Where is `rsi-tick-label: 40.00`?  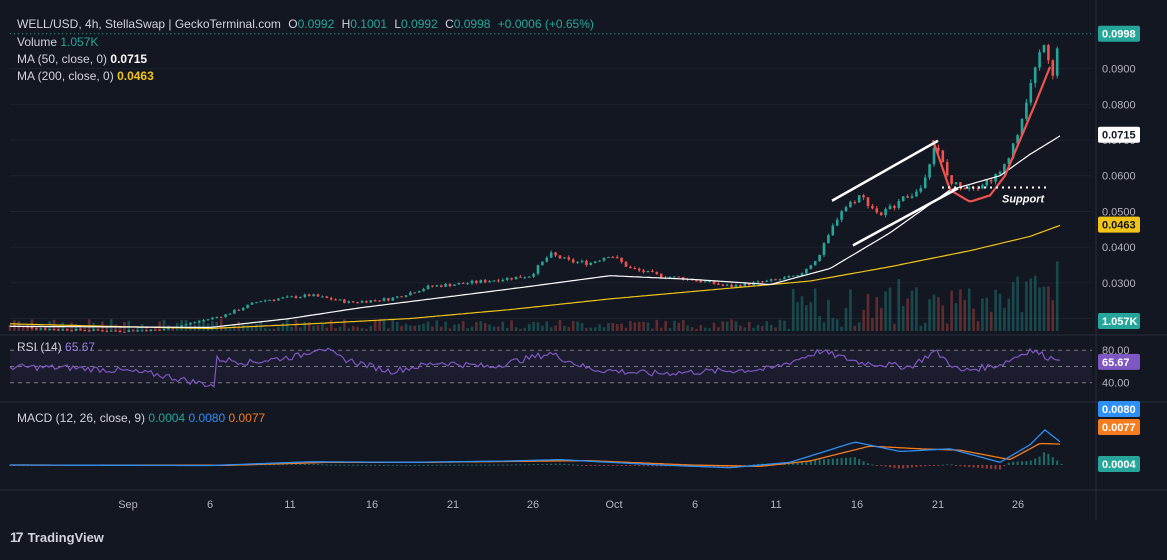 rsi-tick-label: 40.00 is located at coordinates (1116, 384).